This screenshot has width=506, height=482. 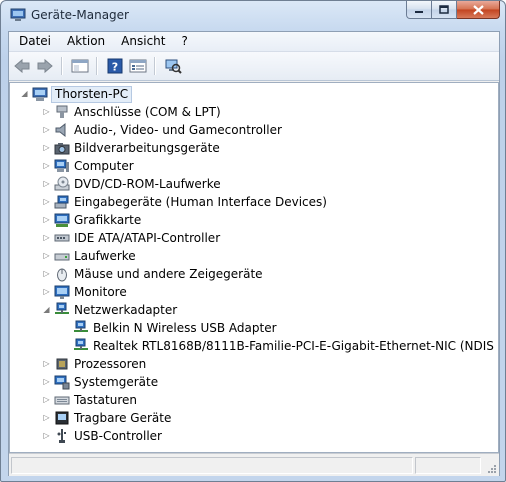 I want to click on forward-icon, so click(x=45, y=66).